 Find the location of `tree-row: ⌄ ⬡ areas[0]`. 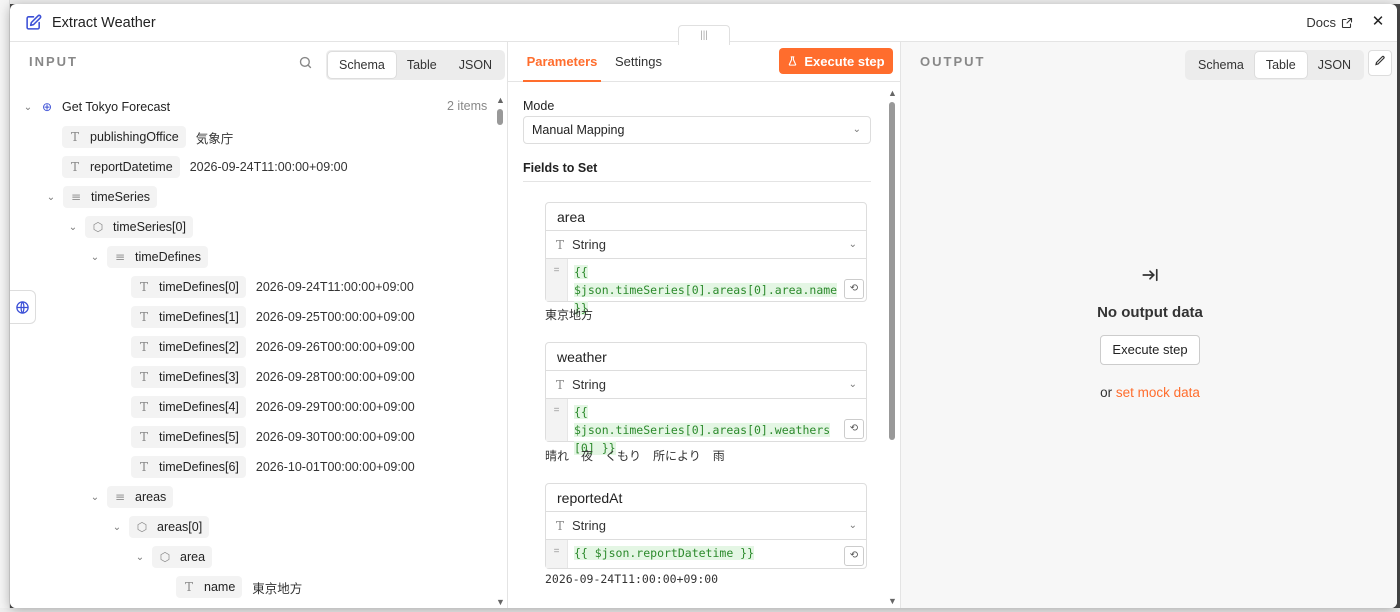

tree-row: ⌄ ⬡ areas[0] is located at coordinates (160, 527).